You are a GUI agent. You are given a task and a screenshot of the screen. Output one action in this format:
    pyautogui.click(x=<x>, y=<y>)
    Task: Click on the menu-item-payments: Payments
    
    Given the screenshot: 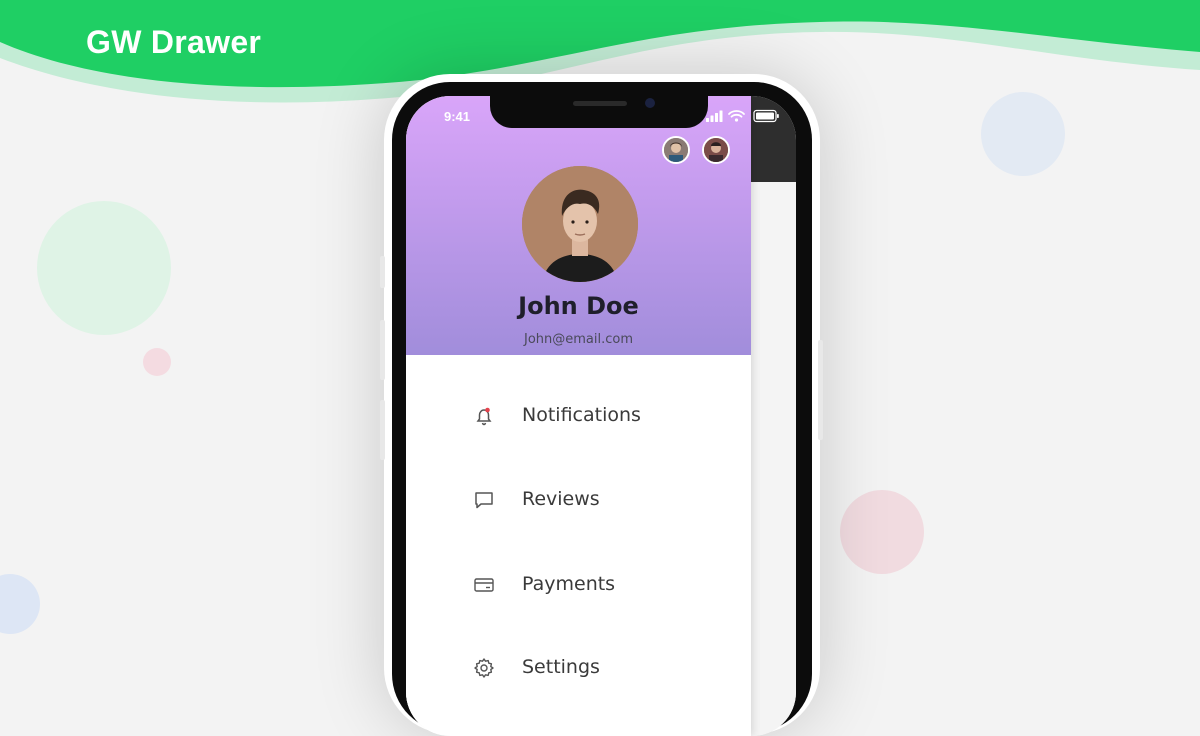 What is the action you would take?
    pyautogui.click(x=602, y=585)
    